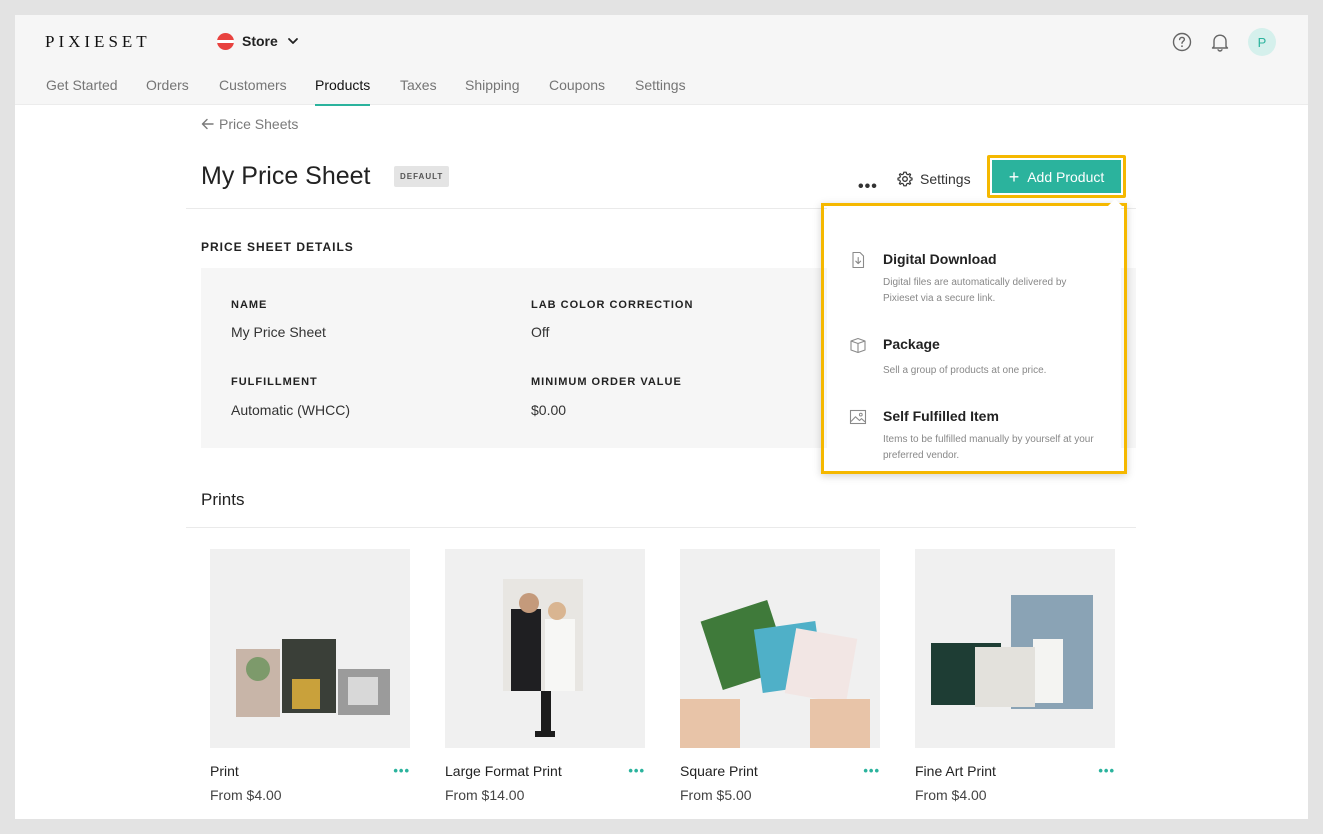 The width and height of the screenshot is (1323, 834). What do you see at coordinates (418, 91) in the screenshot?
I see `tab-taxes: Taxes` at bounding box center [418, 91].